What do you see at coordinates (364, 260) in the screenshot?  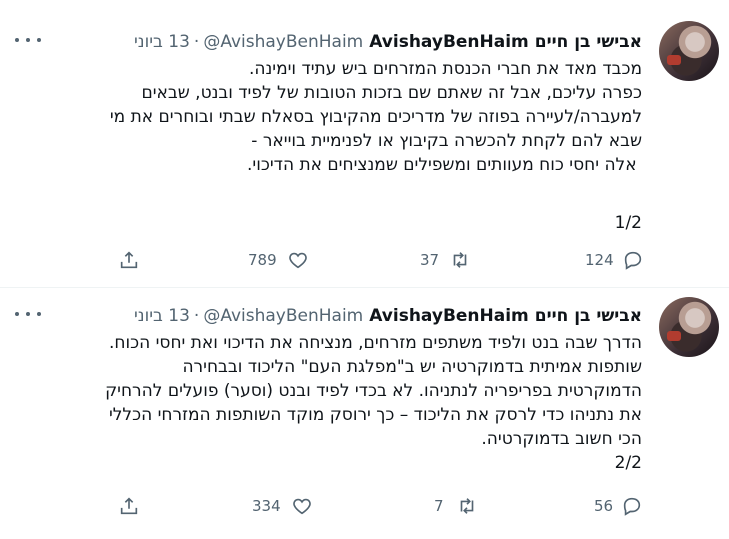 I see `tweet-actions: 124 37 789` at bounding box center [364, 260].